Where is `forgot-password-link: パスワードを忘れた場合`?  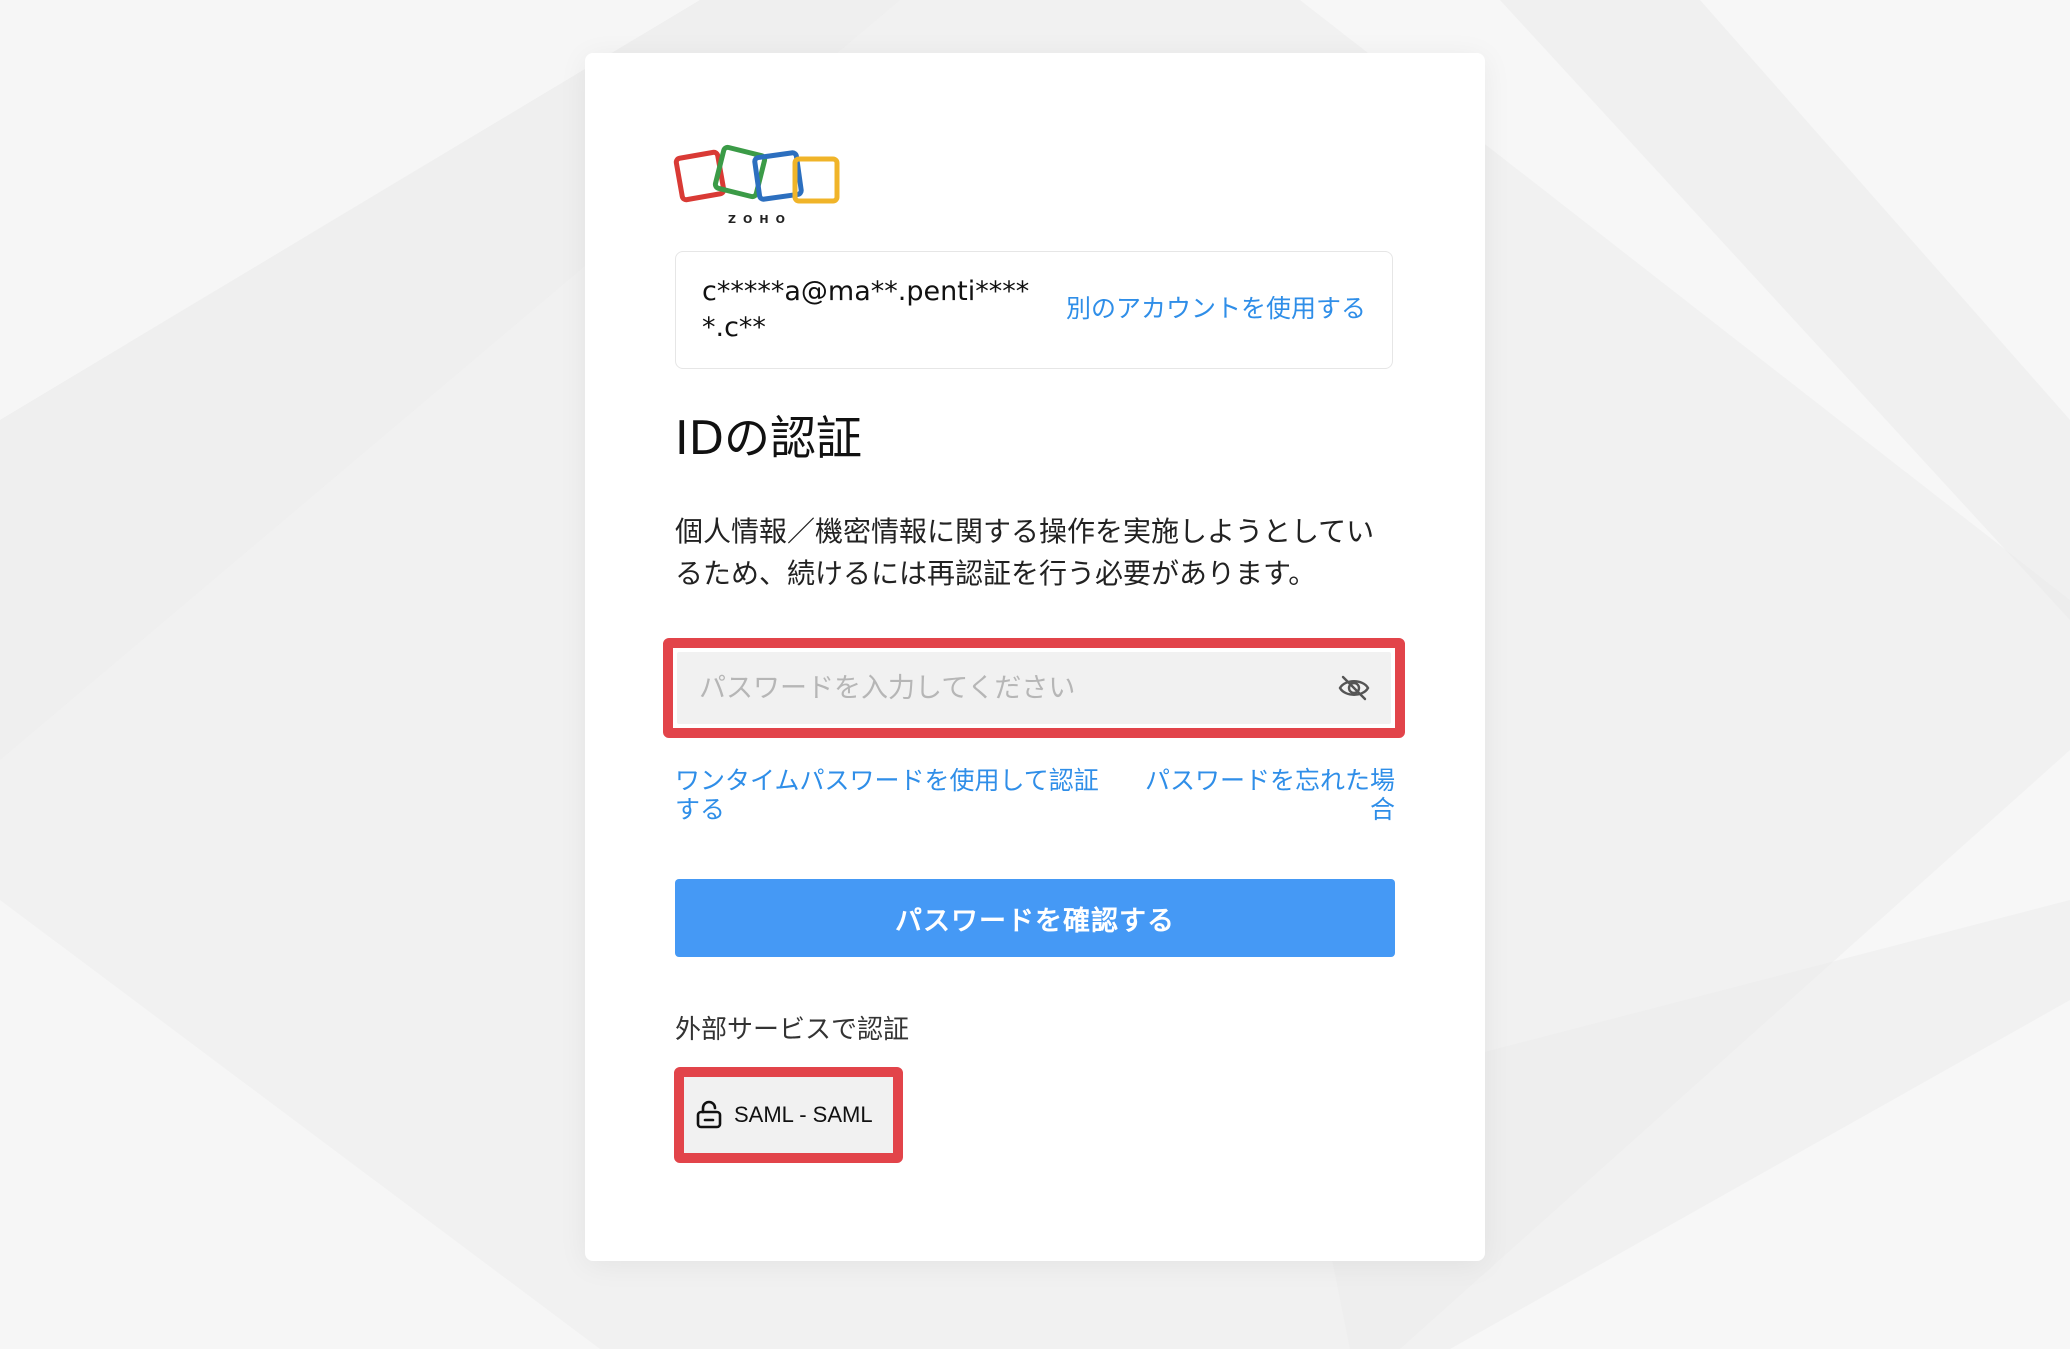
forgot-password-link: パスワードを忘れた場合 is located at coordinates (1267, 795).